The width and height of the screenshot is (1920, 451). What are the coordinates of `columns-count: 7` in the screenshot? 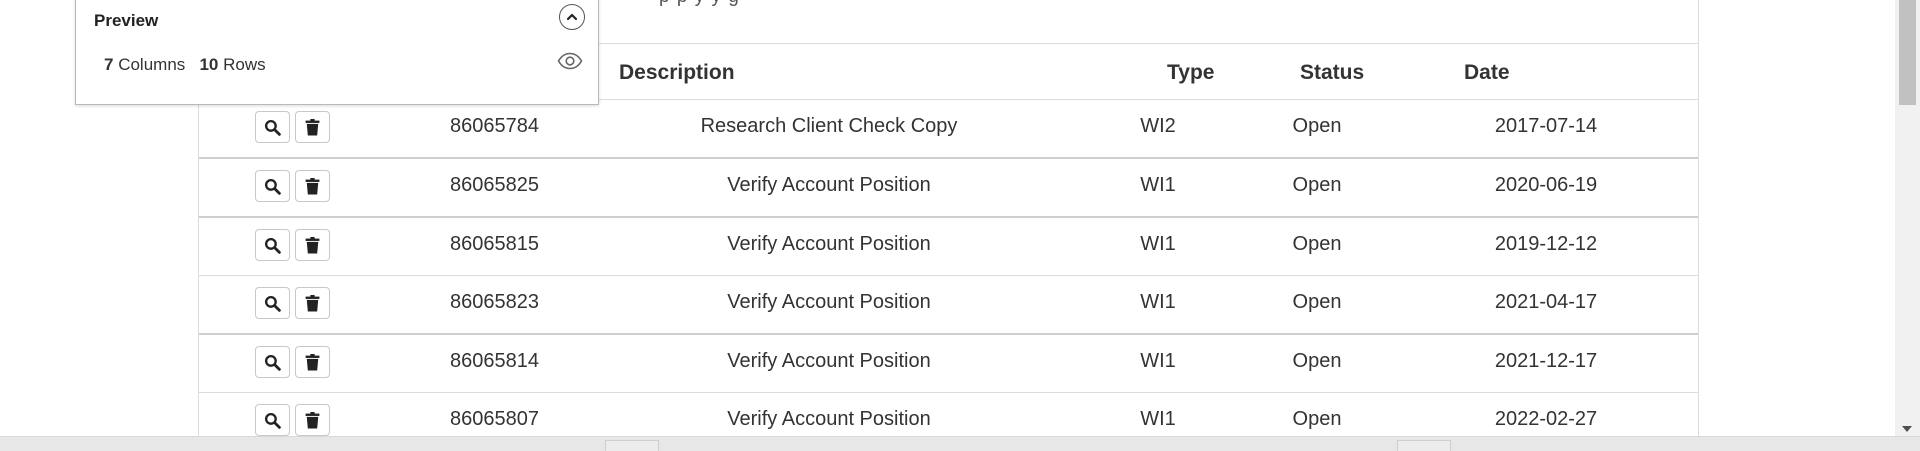 It's located at (109, 64).